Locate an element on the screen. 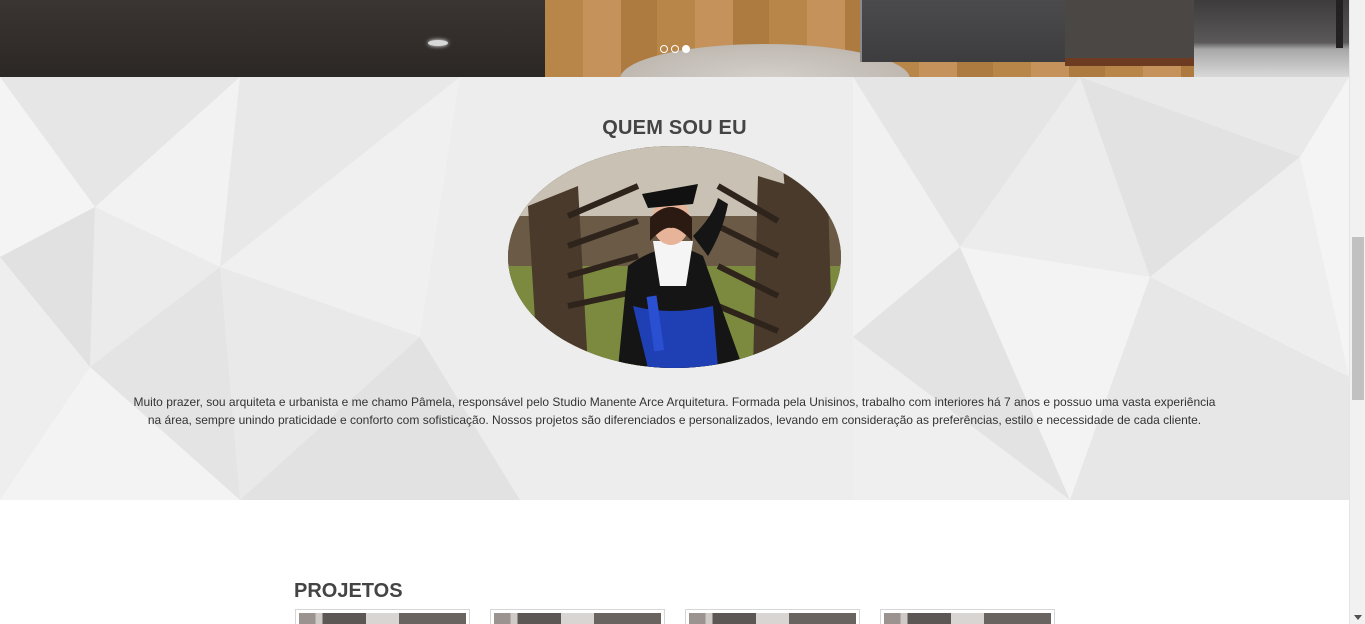 The image size is (1365, 624). person-portrait-icon is located at coordinates (674, 257).